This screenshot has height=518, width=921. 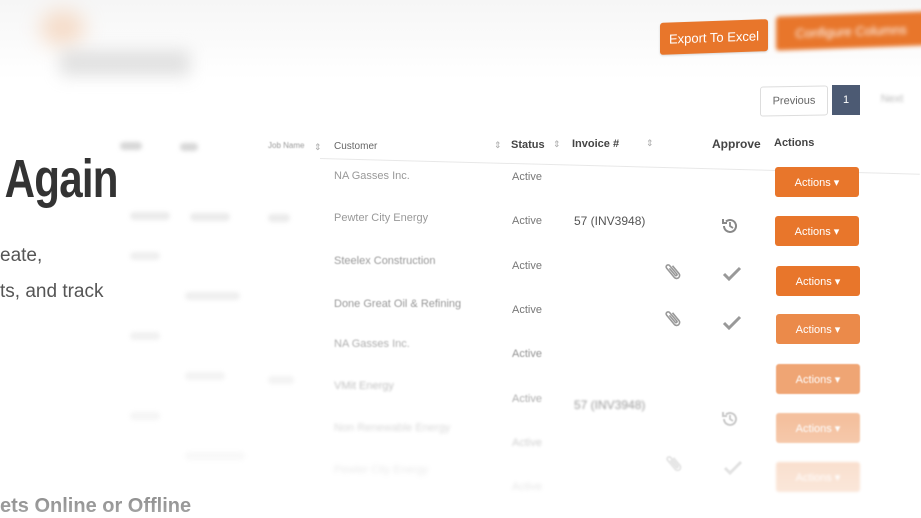 What do you see at coordinates (85, 274) in the screenshot?
I see `hero-paragraph: eate, ts, and track` at bounding box center [85, 274].